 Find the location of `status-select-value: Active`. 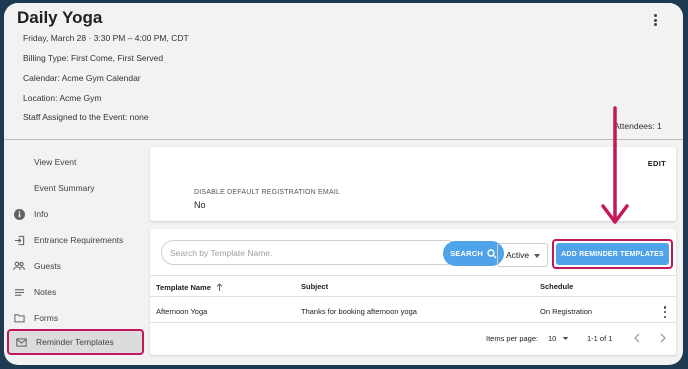

status-select-value: Active is located at coordinates (518, 255).